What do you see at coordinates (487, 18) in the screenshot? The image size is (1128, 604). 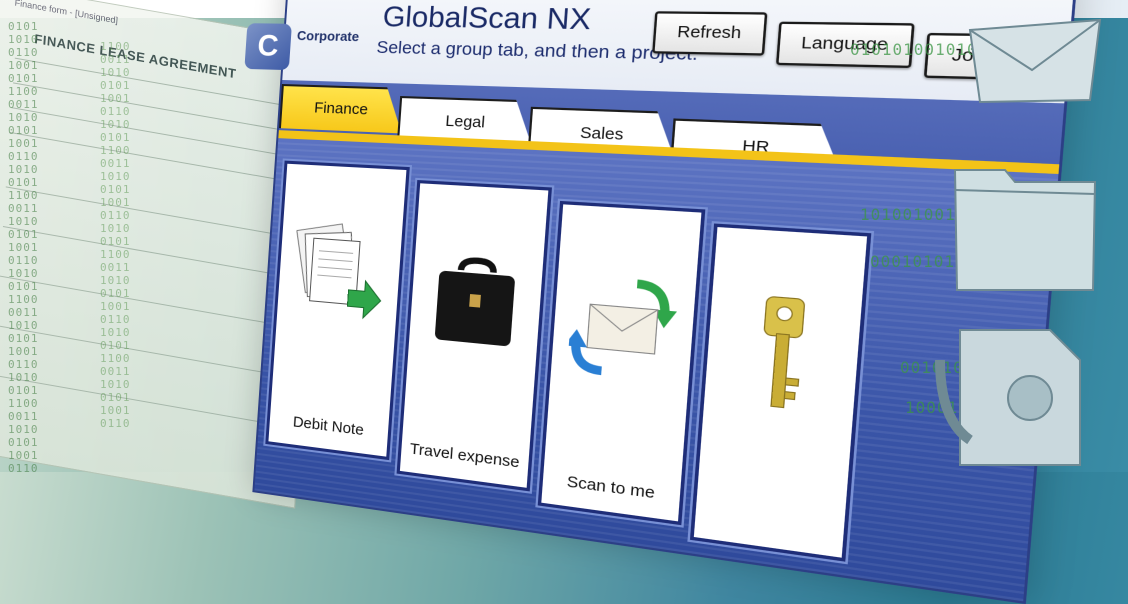 I see `app-title: GlobalScan NX` at bounding box center [487, 18].